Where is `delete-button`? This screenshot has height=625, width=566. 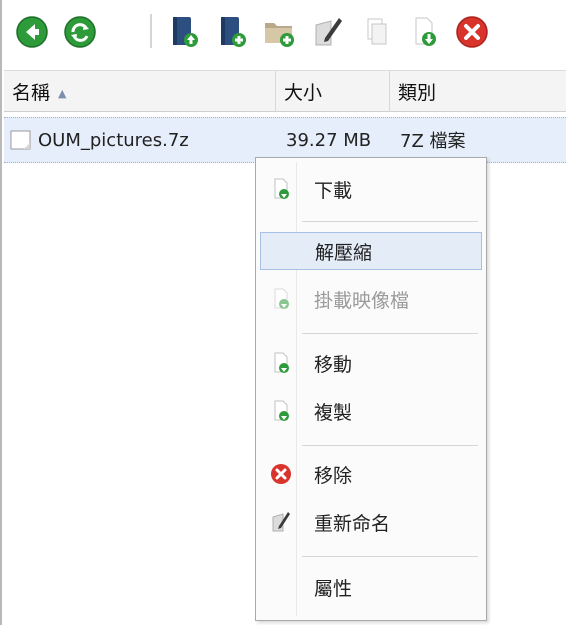 delete-button is located at coordinates (472, 32).